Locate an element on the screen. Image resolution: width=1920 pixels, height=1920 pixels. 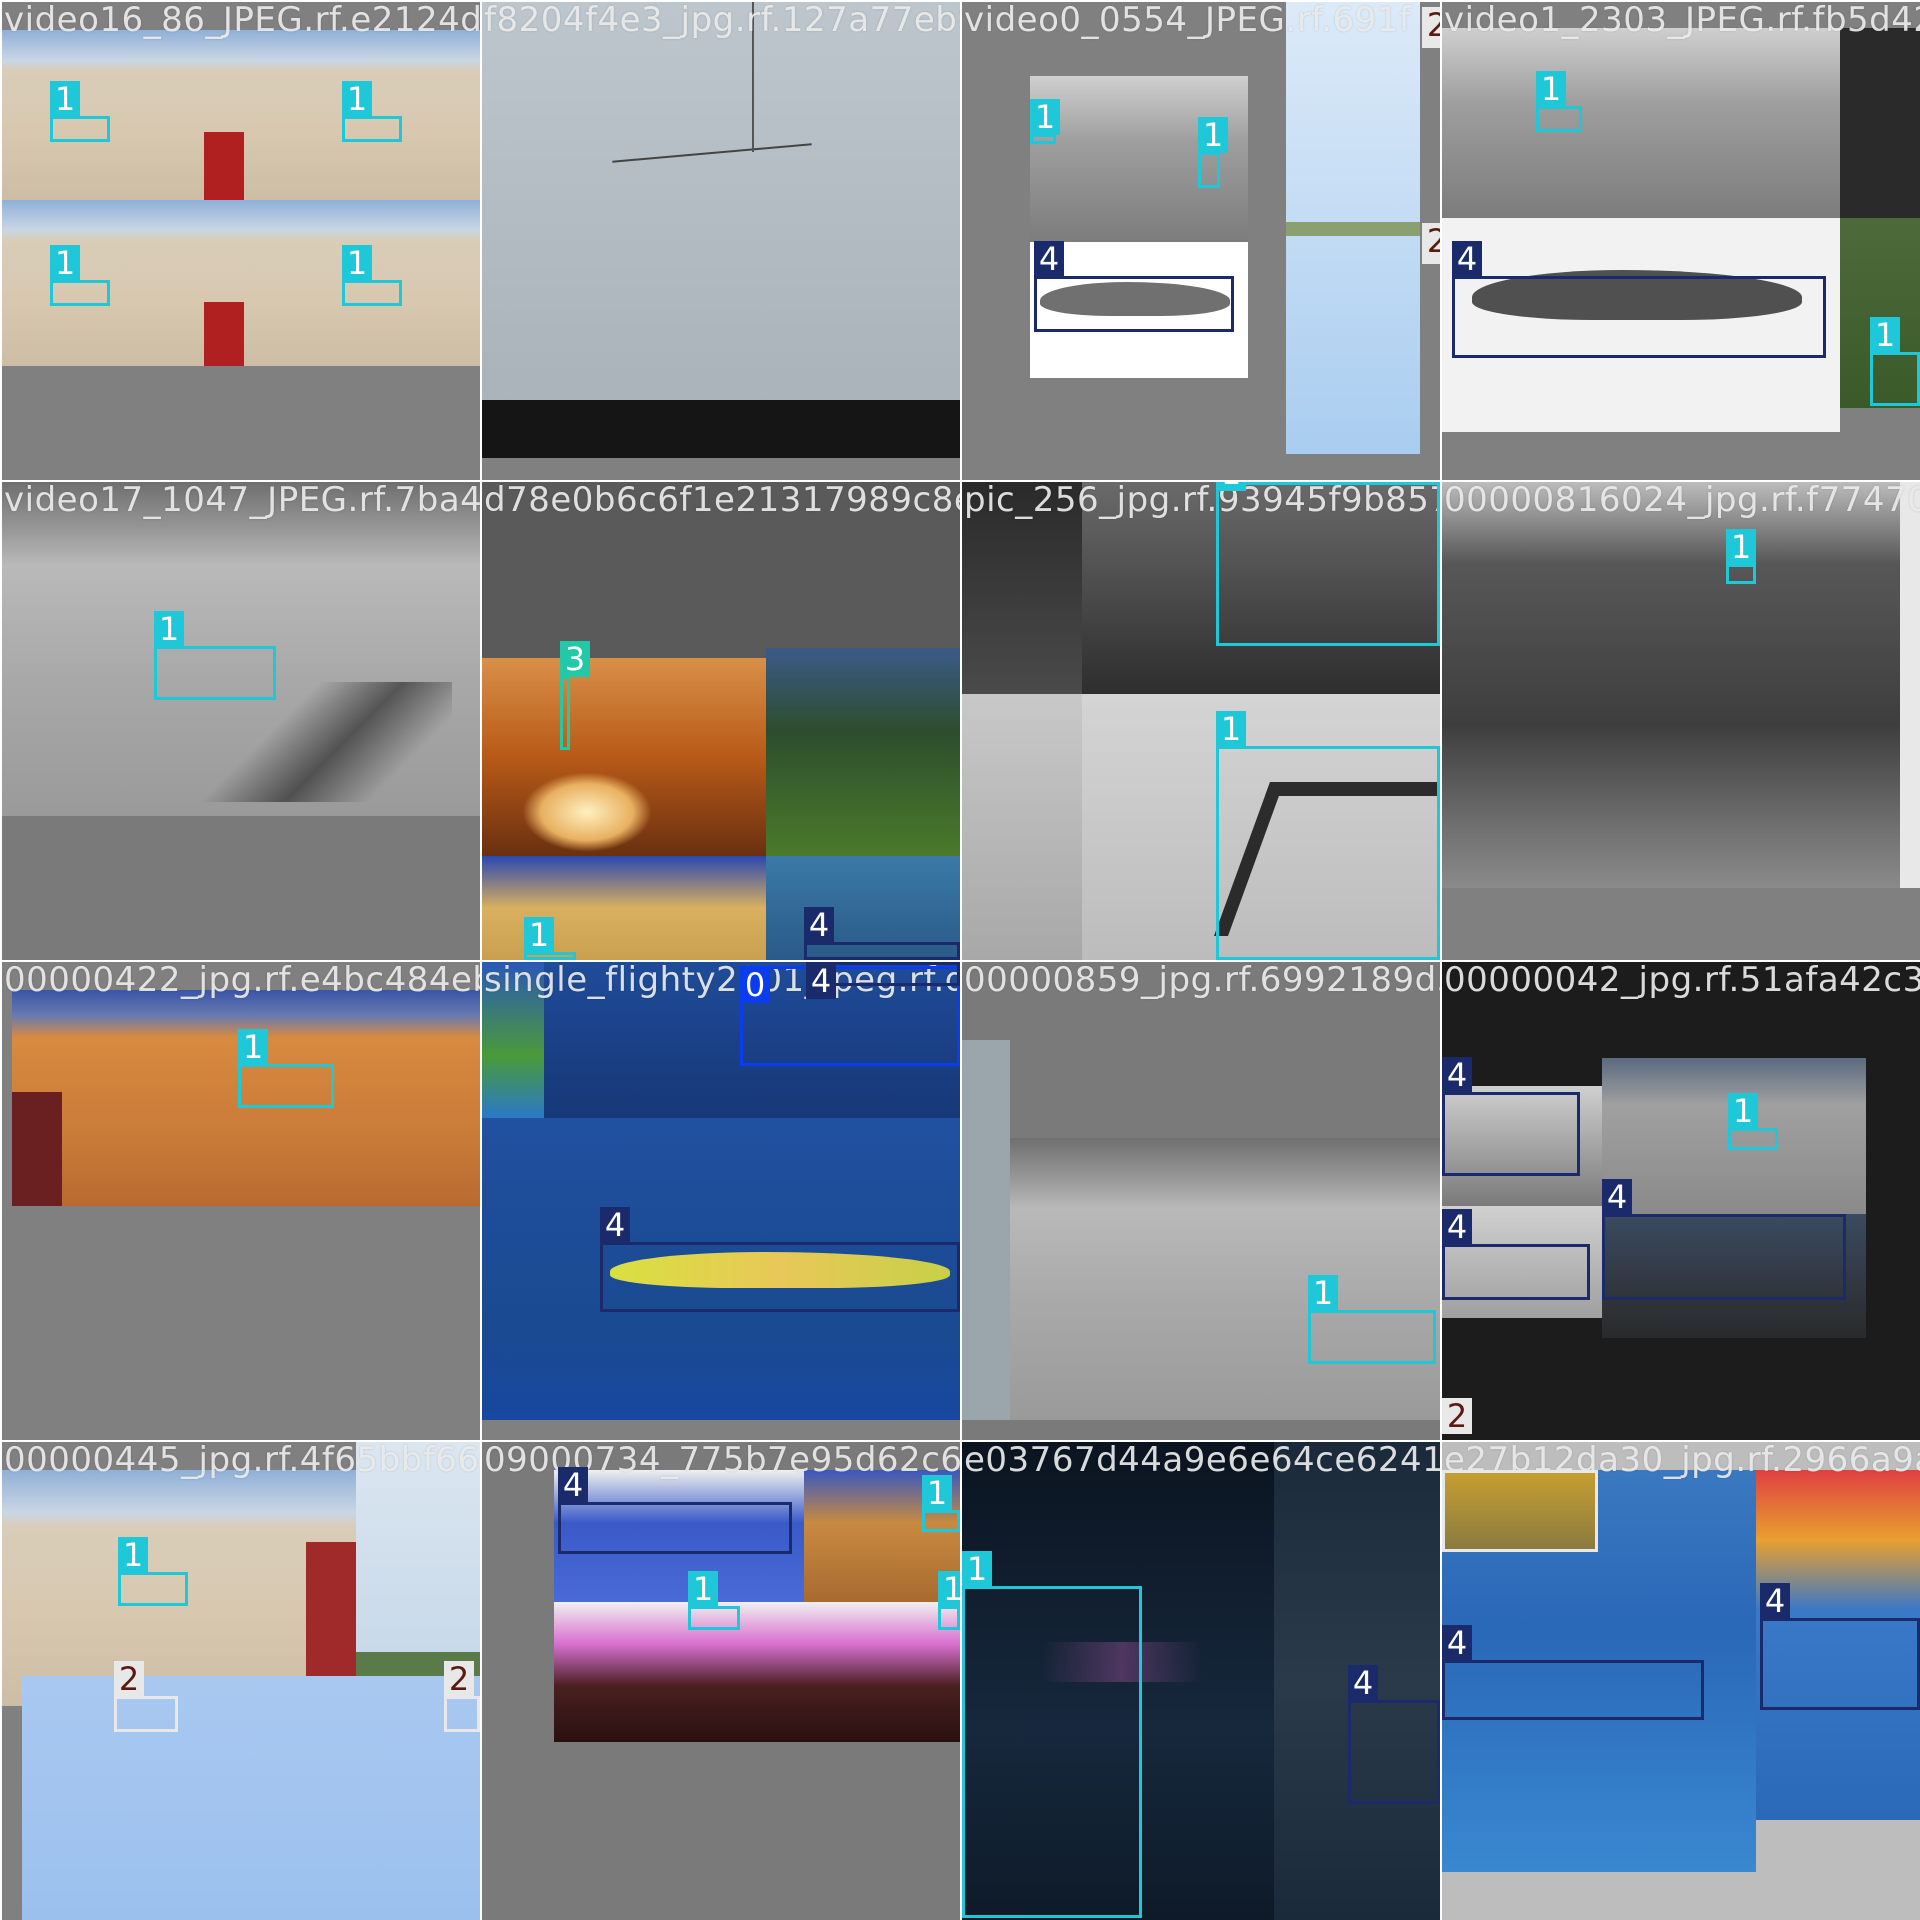
filename: video16_86_JPEG.rf.e2124d is located at coordinates (242, 21).